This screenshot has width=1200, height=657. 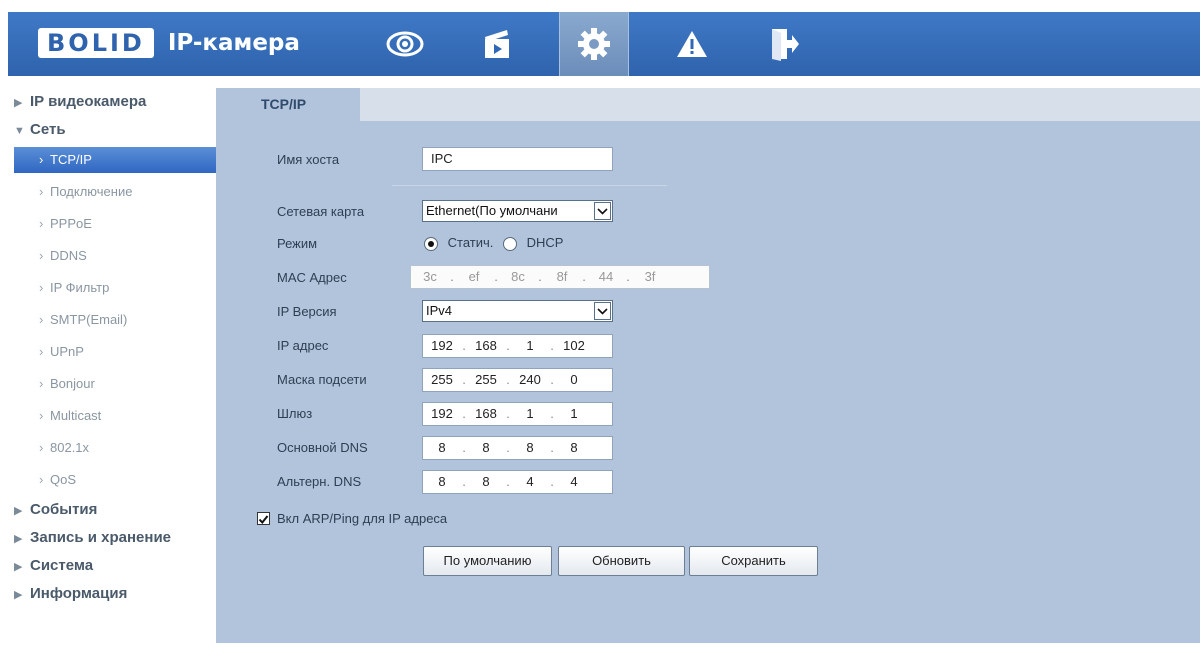 What do you see at coordinates (113, 130) in the screenshot?
I see `sidebar-section-network: ▼ Сеть` at bounding box center [113, 130].